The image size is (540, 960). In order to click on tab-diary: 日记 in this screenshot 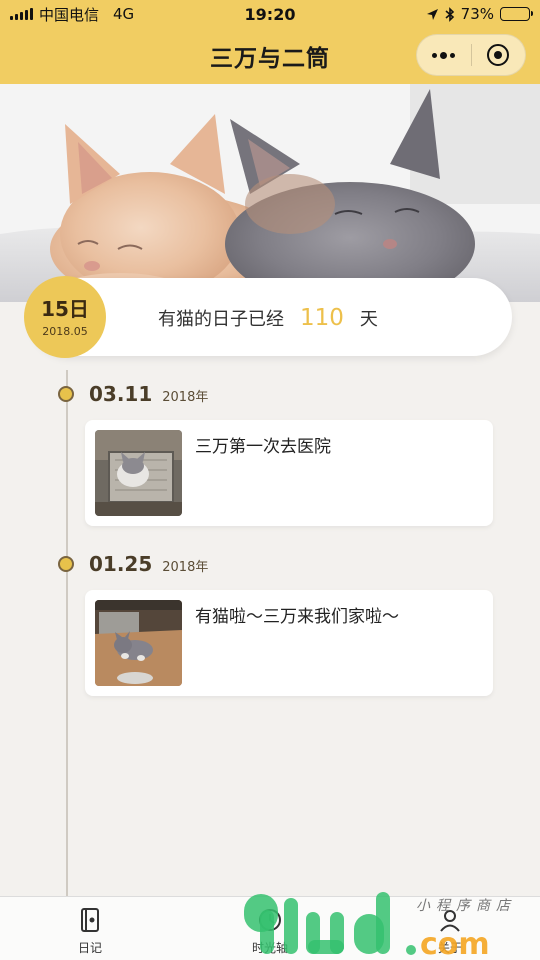, I will do `click(90, 928)`.